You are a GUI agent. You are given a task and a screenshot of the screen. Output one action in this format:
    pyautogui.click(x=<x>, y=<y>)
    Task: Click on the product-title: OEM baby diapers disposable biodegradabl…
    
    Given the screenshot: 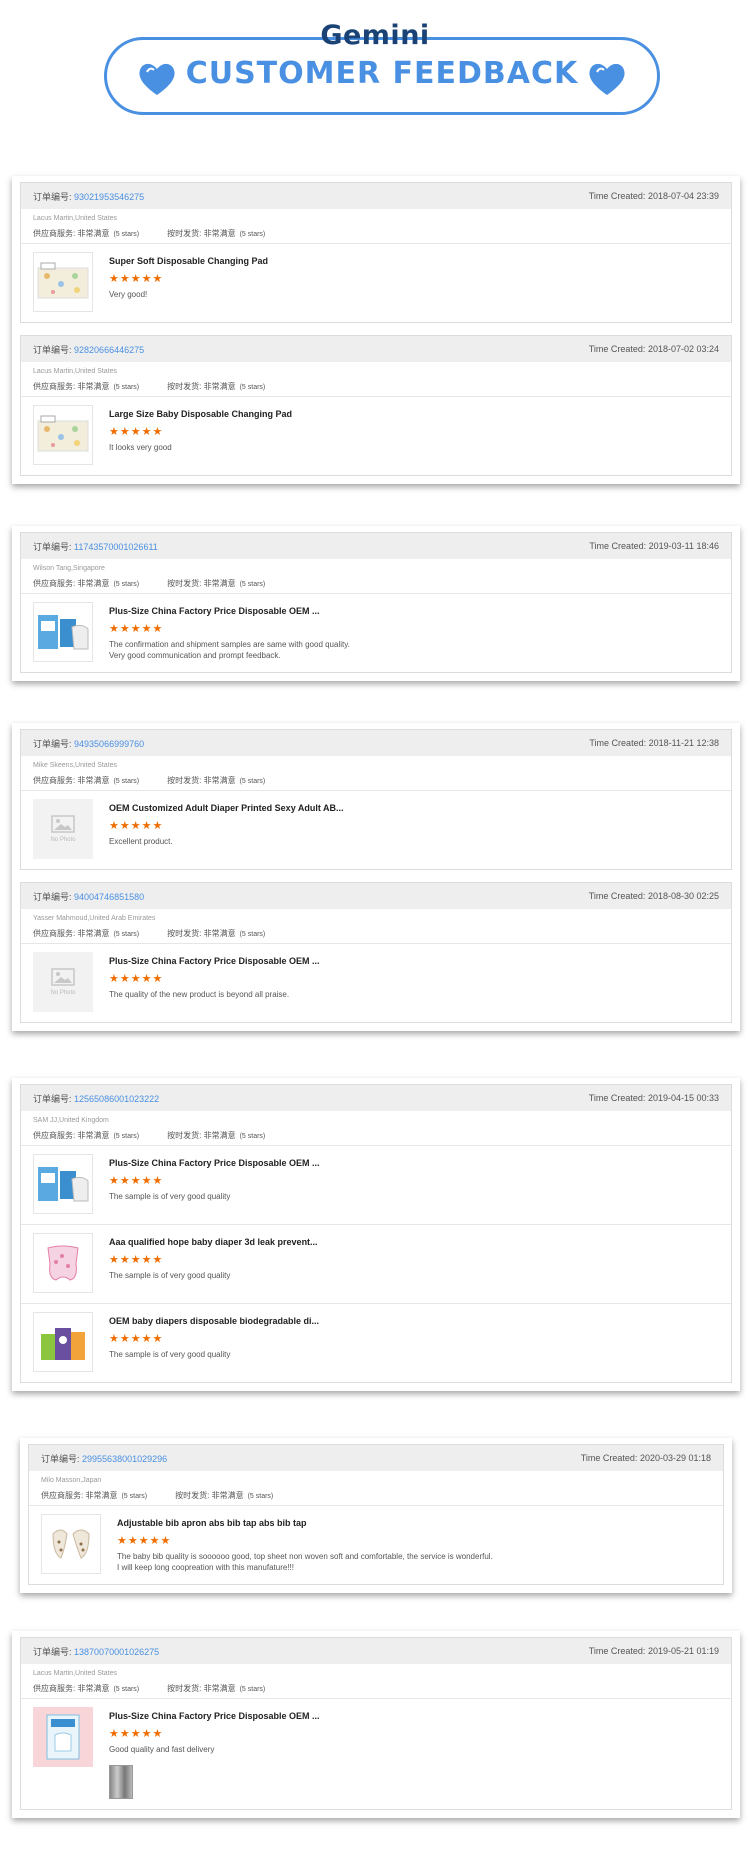 What is the action you would take?
    pyautogui.click(x=214, y=1321)
    